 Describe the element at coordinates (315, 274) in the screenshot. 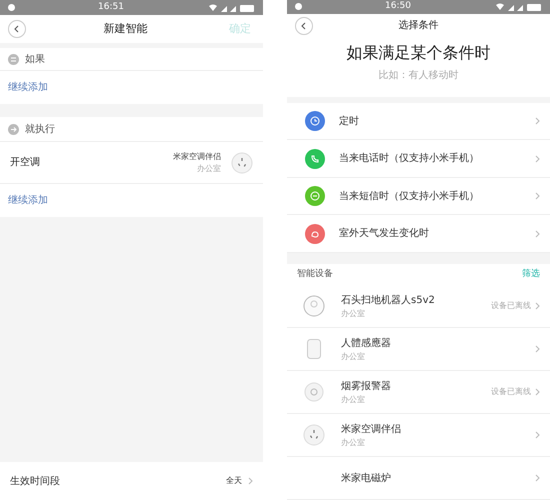

I see `section-title: 智能设备` at that location.